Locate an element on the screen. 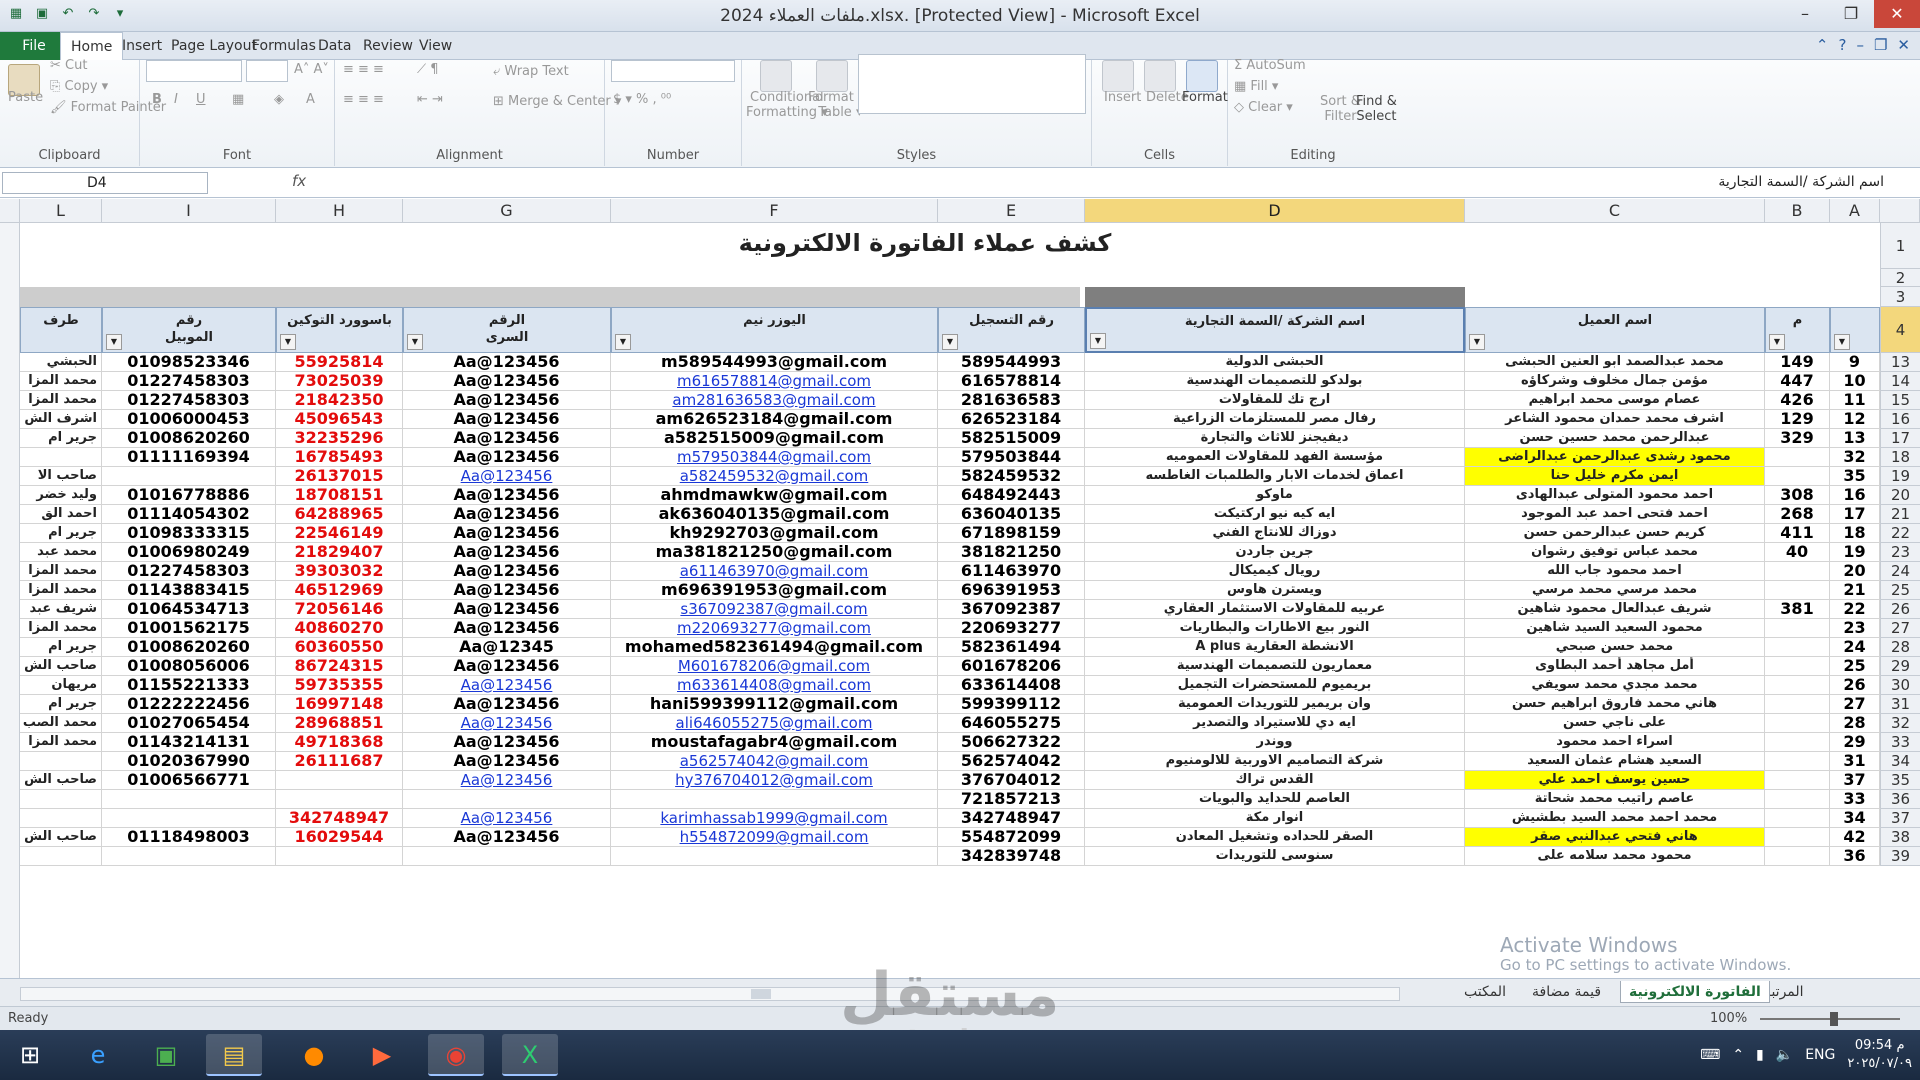 The height and width of the screenshot is (1080, 1920). format-as-table-icon is located at coordinates (832, 76).